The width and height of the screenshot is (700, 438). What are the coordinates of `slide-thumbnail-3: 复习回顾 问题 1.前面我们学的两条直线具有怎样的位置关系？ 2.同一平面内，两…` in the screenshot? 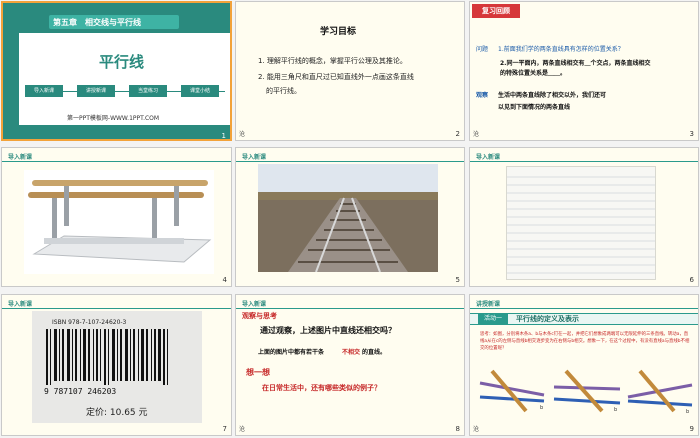 It's located at (584, 71).